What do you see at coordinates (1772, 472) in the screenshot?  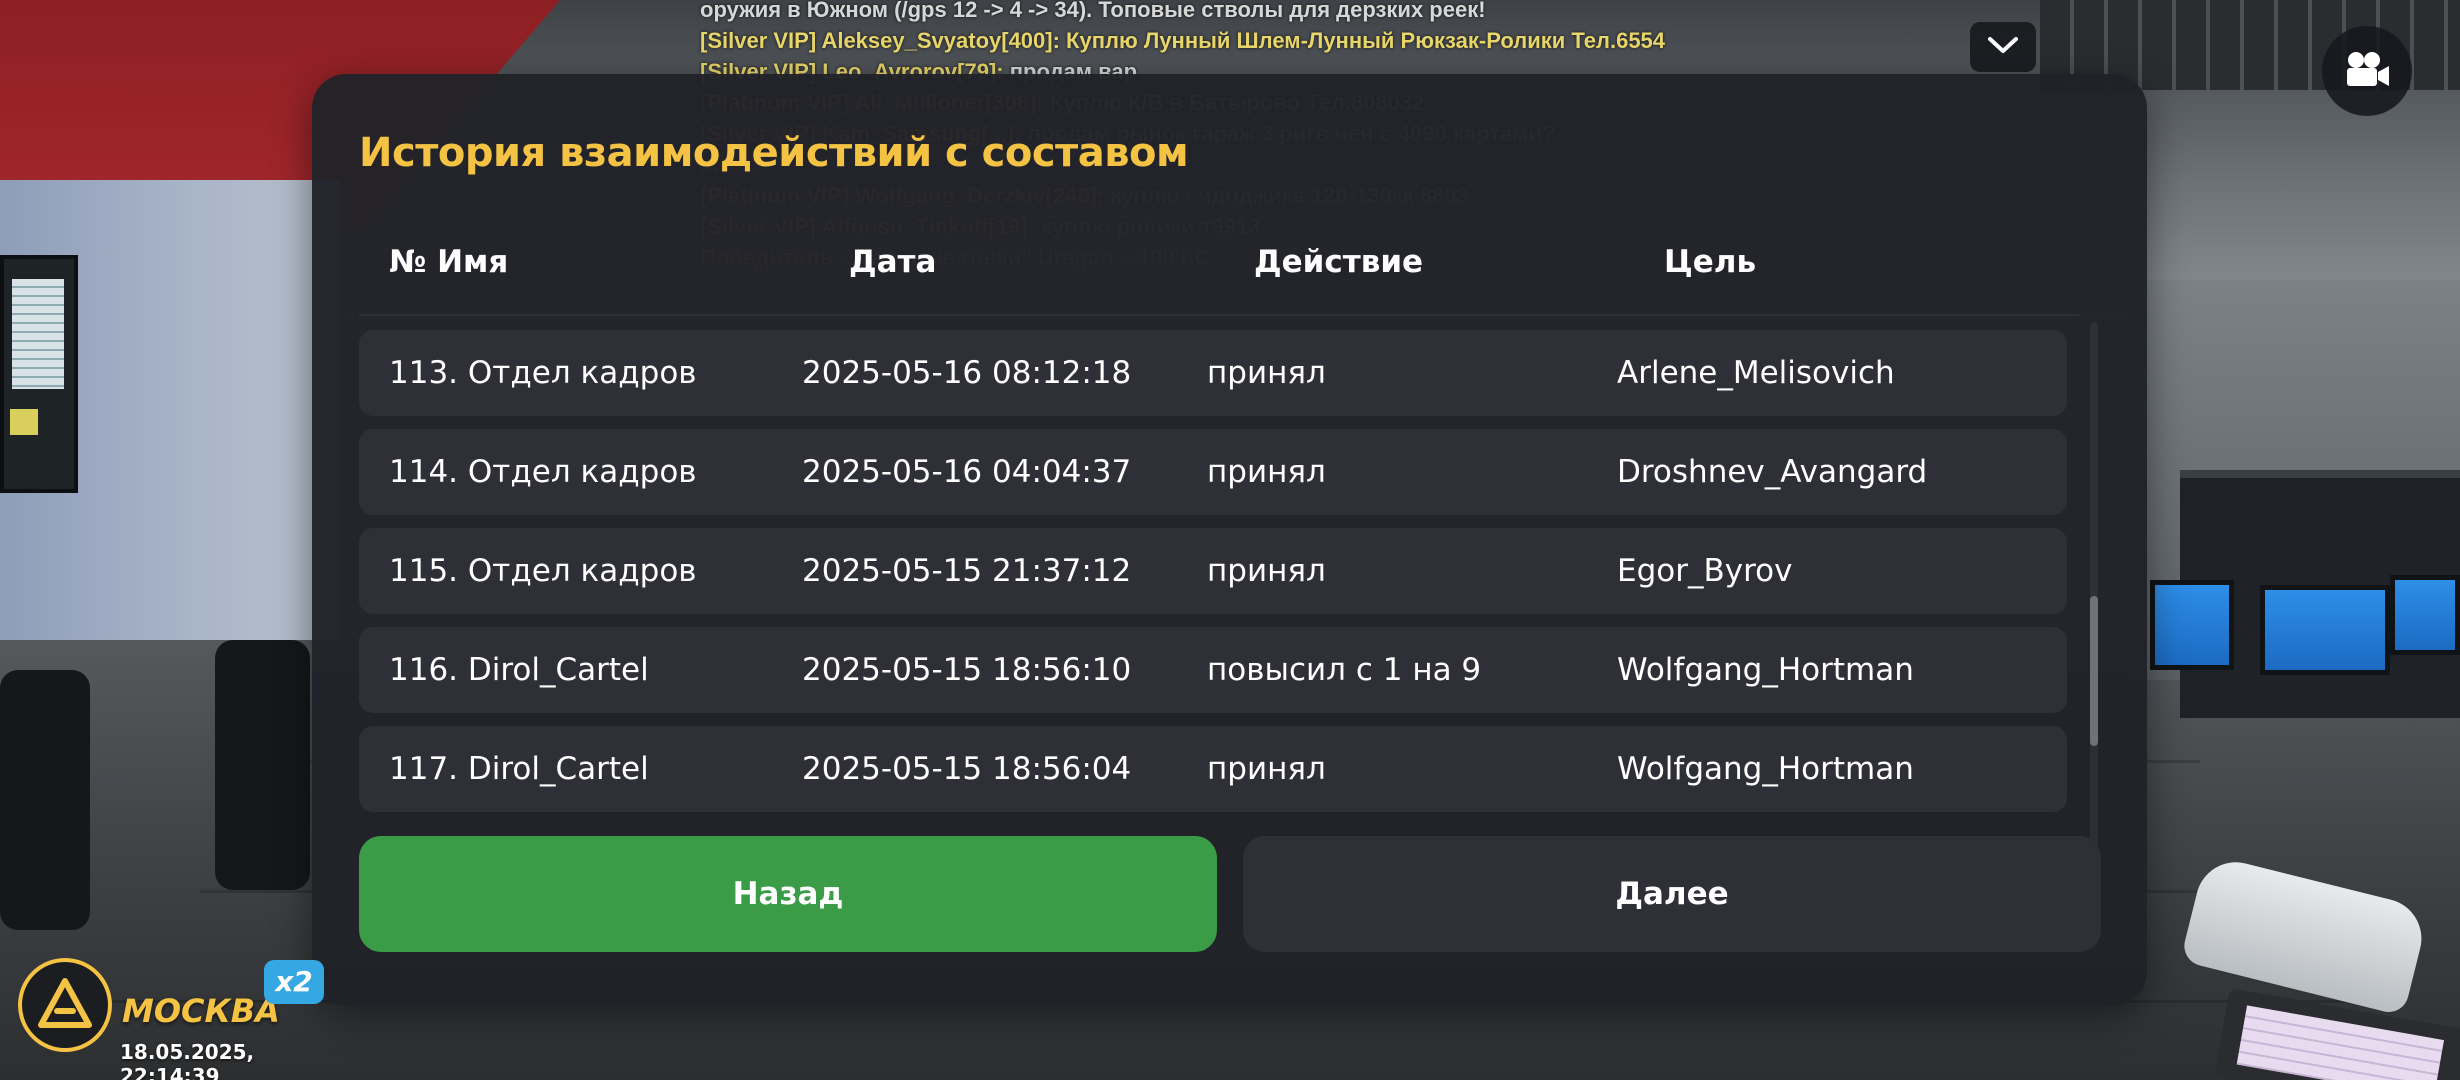 I see `row-target: Droshnev_Avangard` at bounding box center [1772, 472].